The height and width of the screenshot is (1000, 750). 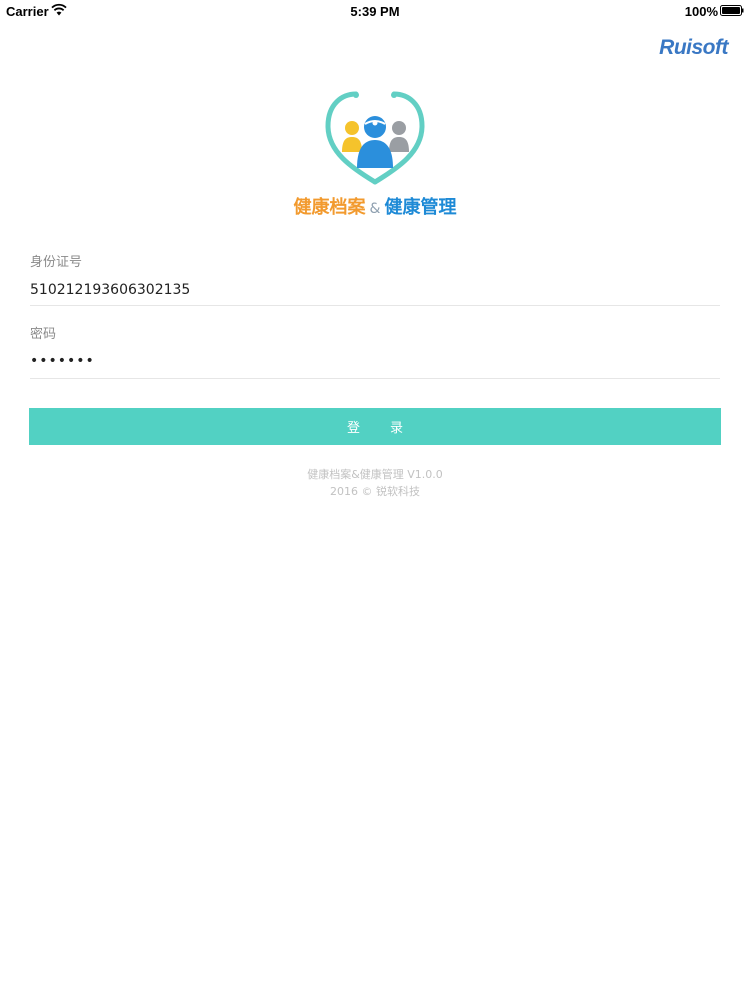 I want to click on id-number-label: 身份证号, so click(x=56, y=262).